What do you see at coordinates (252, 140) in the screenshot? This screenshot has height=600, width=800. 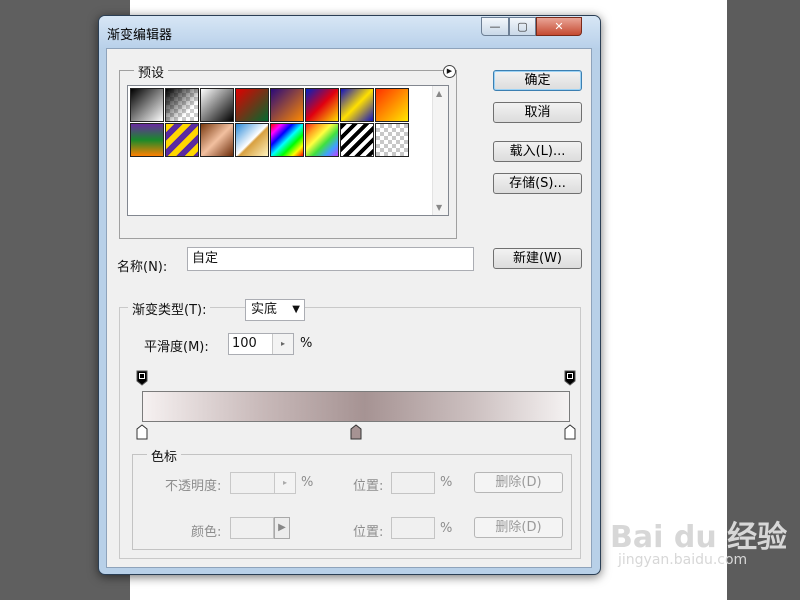 I see `preset-swatch-chrome` at bounding box center [252, 140].